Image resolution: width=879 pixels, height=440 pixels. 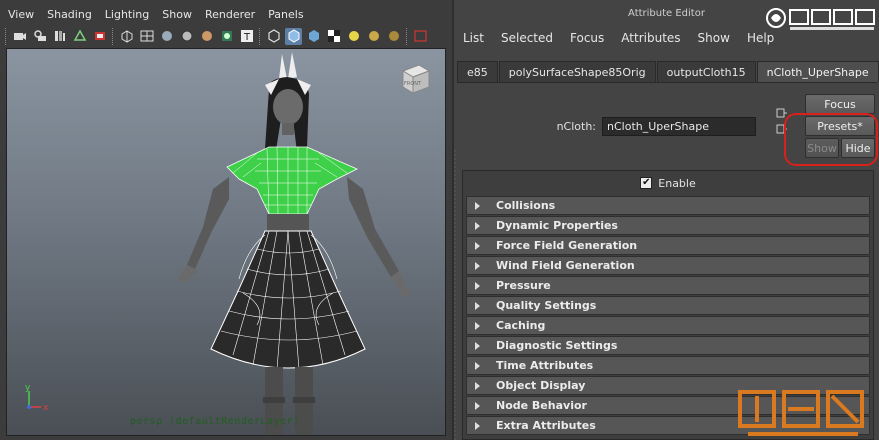 What do you see at coordinates (840, 104) in the screenshot?
I see `focus-button: Focus` at bounding box center [840, 104].